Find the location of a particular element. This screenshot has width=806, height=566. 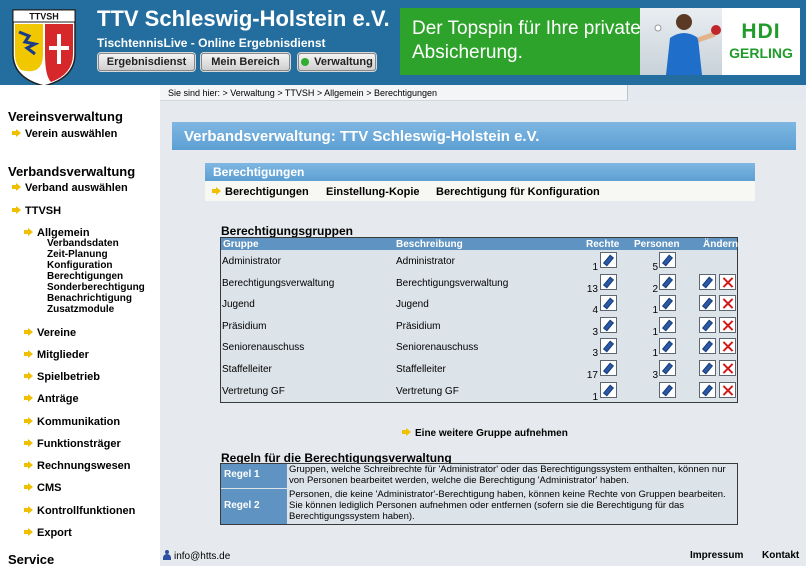

footer-email-link: info@htts.de is located at coordinates (196, 556).